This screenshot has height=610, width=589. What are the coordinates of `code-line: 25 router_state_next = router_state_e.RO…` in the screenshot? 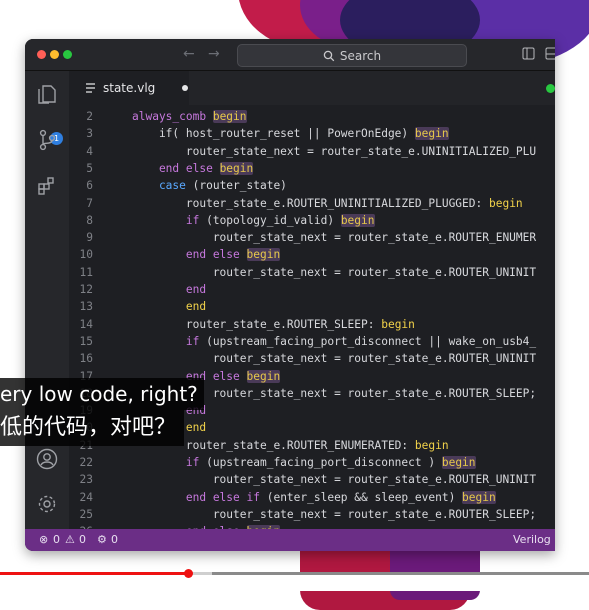 It's located at (312, 514).